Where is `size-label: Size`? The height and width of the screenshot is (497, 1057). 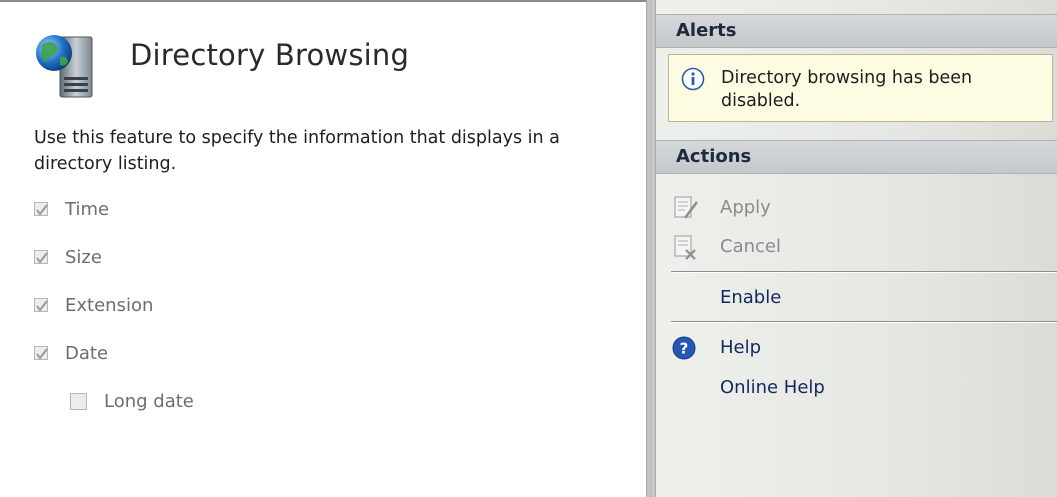 size-label: Size is located at coordinates (83, 257).